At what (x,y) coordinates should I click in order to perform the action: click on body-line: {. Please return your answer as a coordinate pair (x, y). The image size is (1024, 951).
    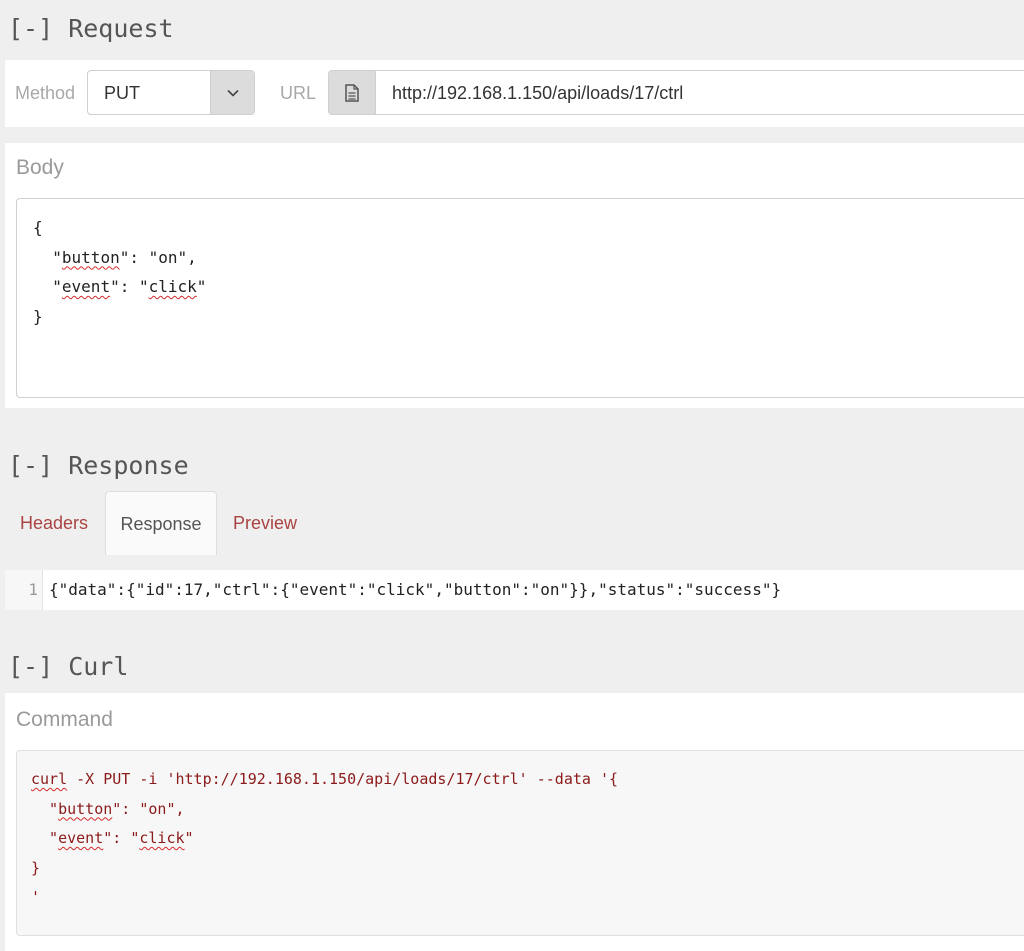
    Looking at the image, I should click on (38, 227).